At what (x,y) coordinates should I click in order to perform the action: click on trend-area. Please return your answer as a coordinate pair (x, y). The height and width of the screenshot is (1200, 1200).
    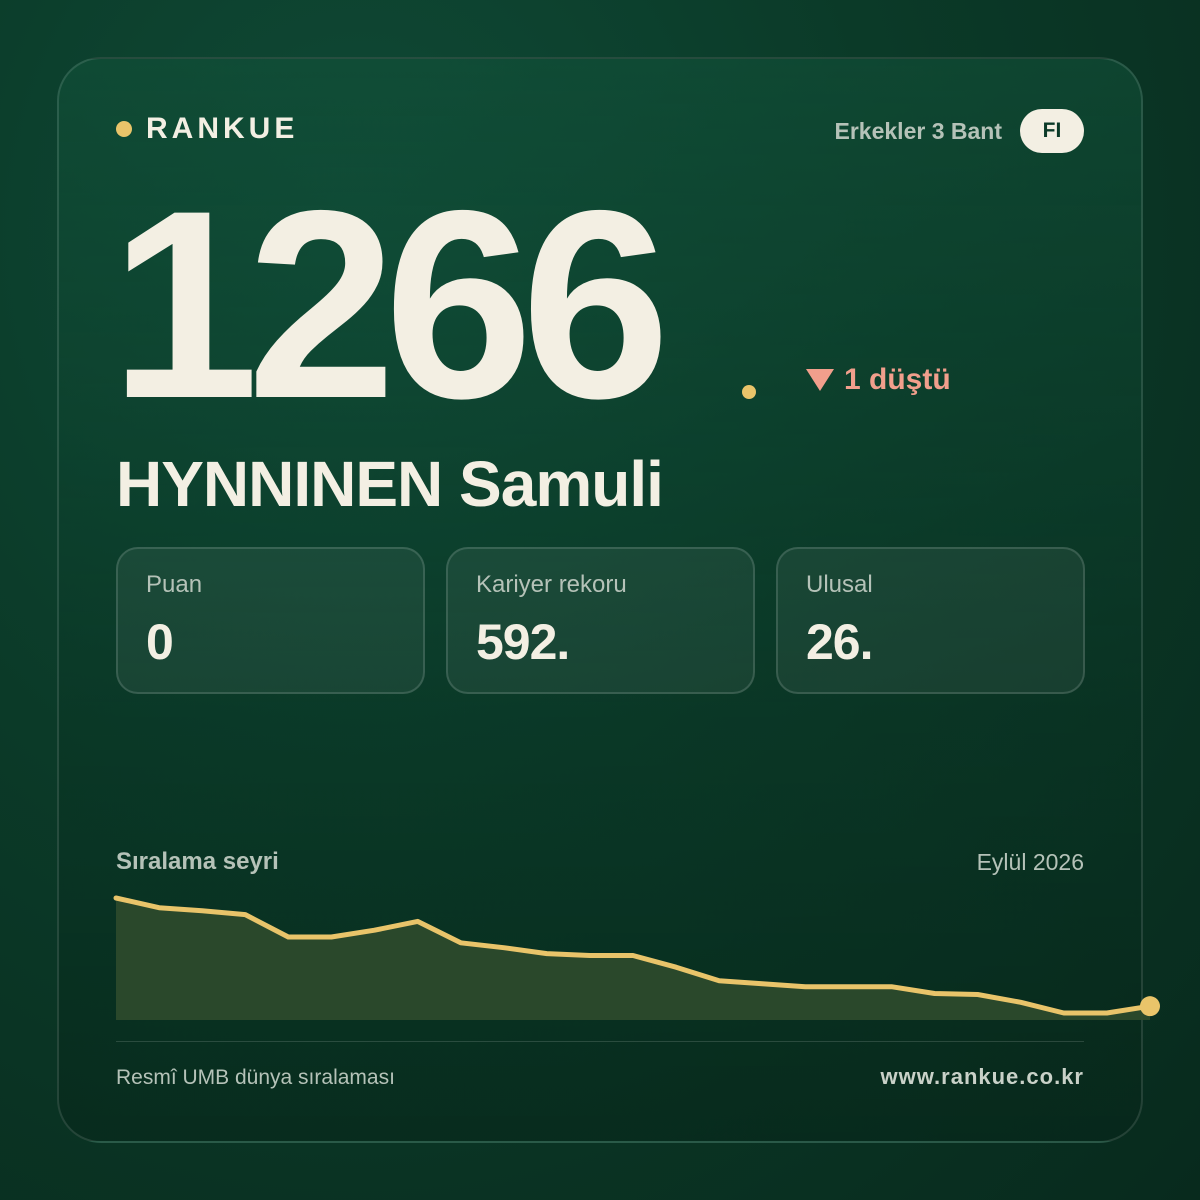
    Looking at the image, I should click on (633, 959).